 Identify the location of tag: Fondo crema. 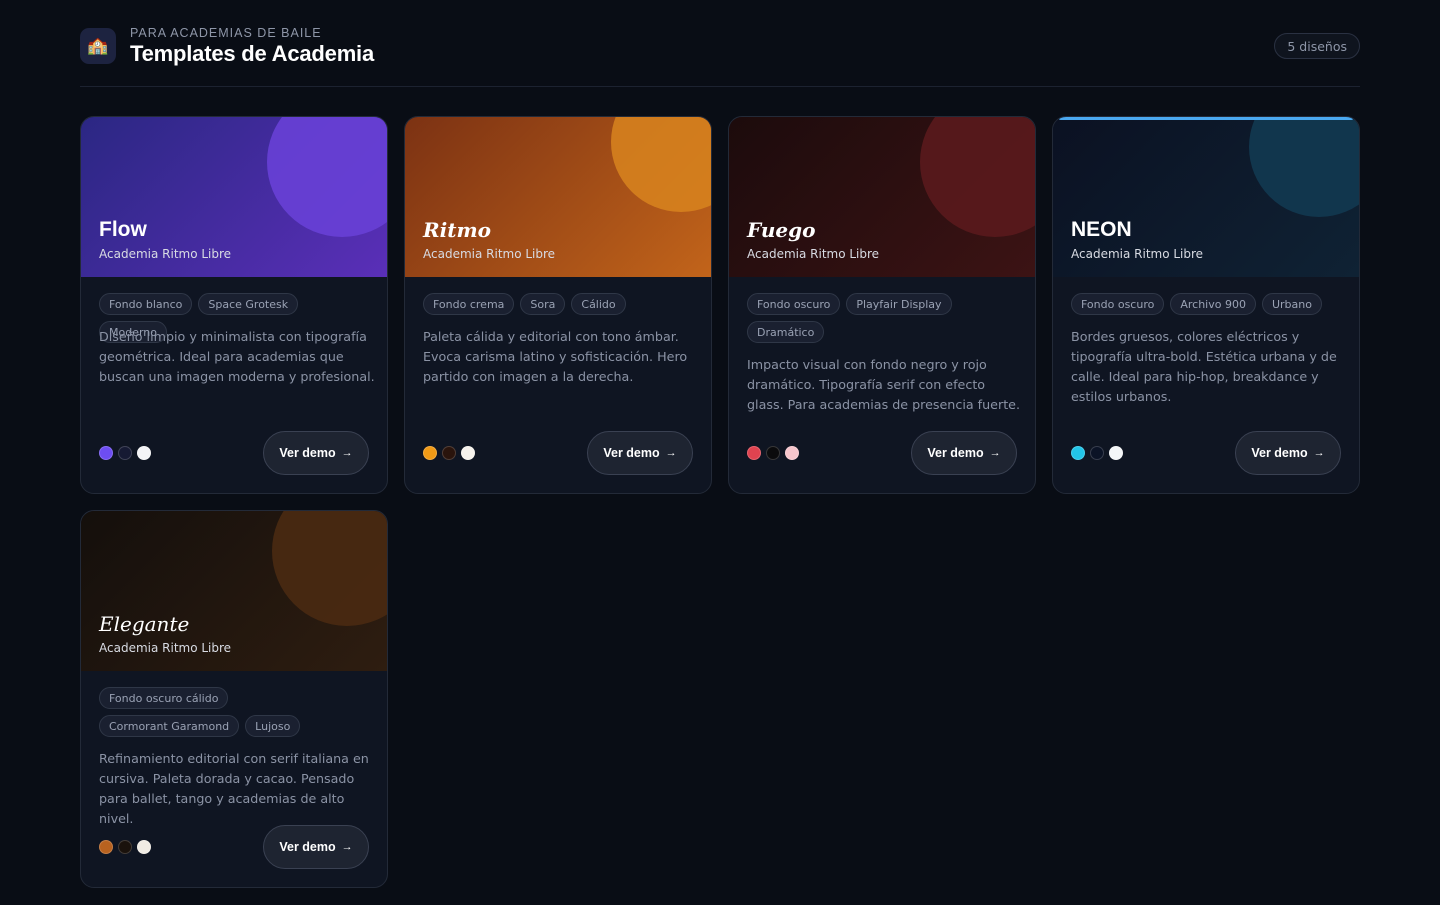
(469, 304).